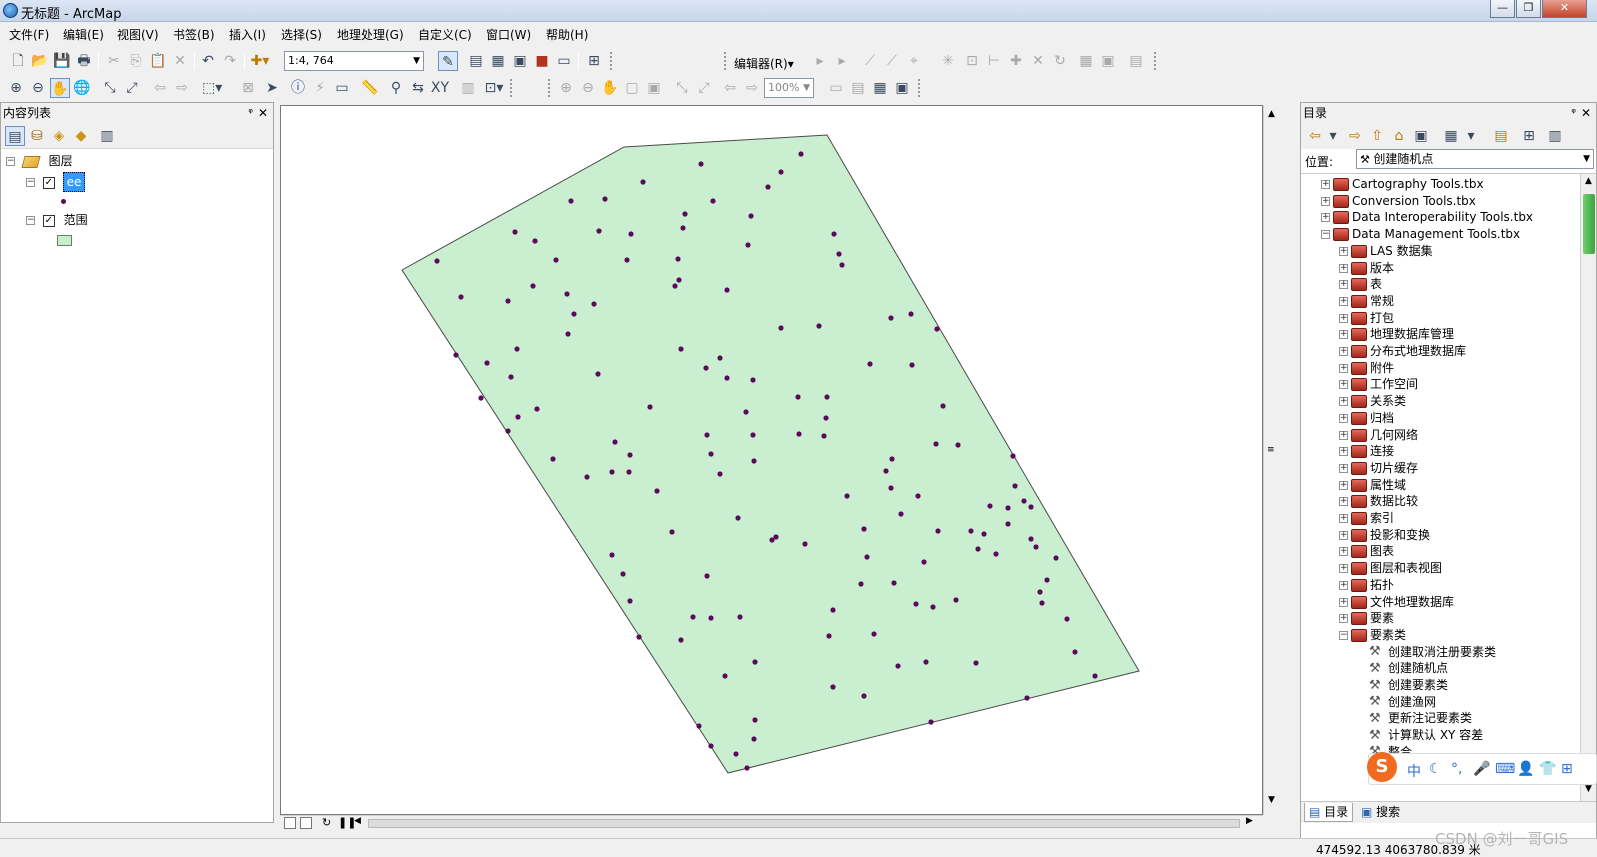  What do you see at coordinates (1414, 771) in the screenshot?
I see `chinese-mode-icon: 中` at bounding box center [1414, 771].